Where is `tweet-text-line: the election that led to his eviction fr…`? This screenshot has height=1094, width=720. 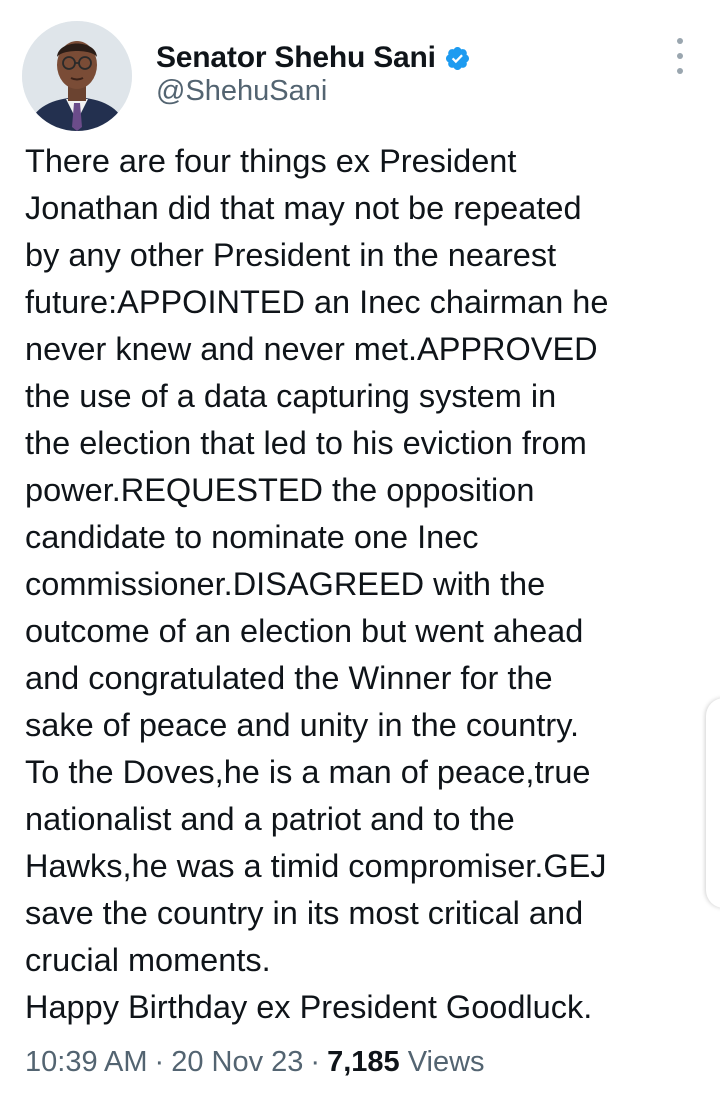 tweet-text-line: the election that led to his eviction fr… is located at coordinates (306, 443).